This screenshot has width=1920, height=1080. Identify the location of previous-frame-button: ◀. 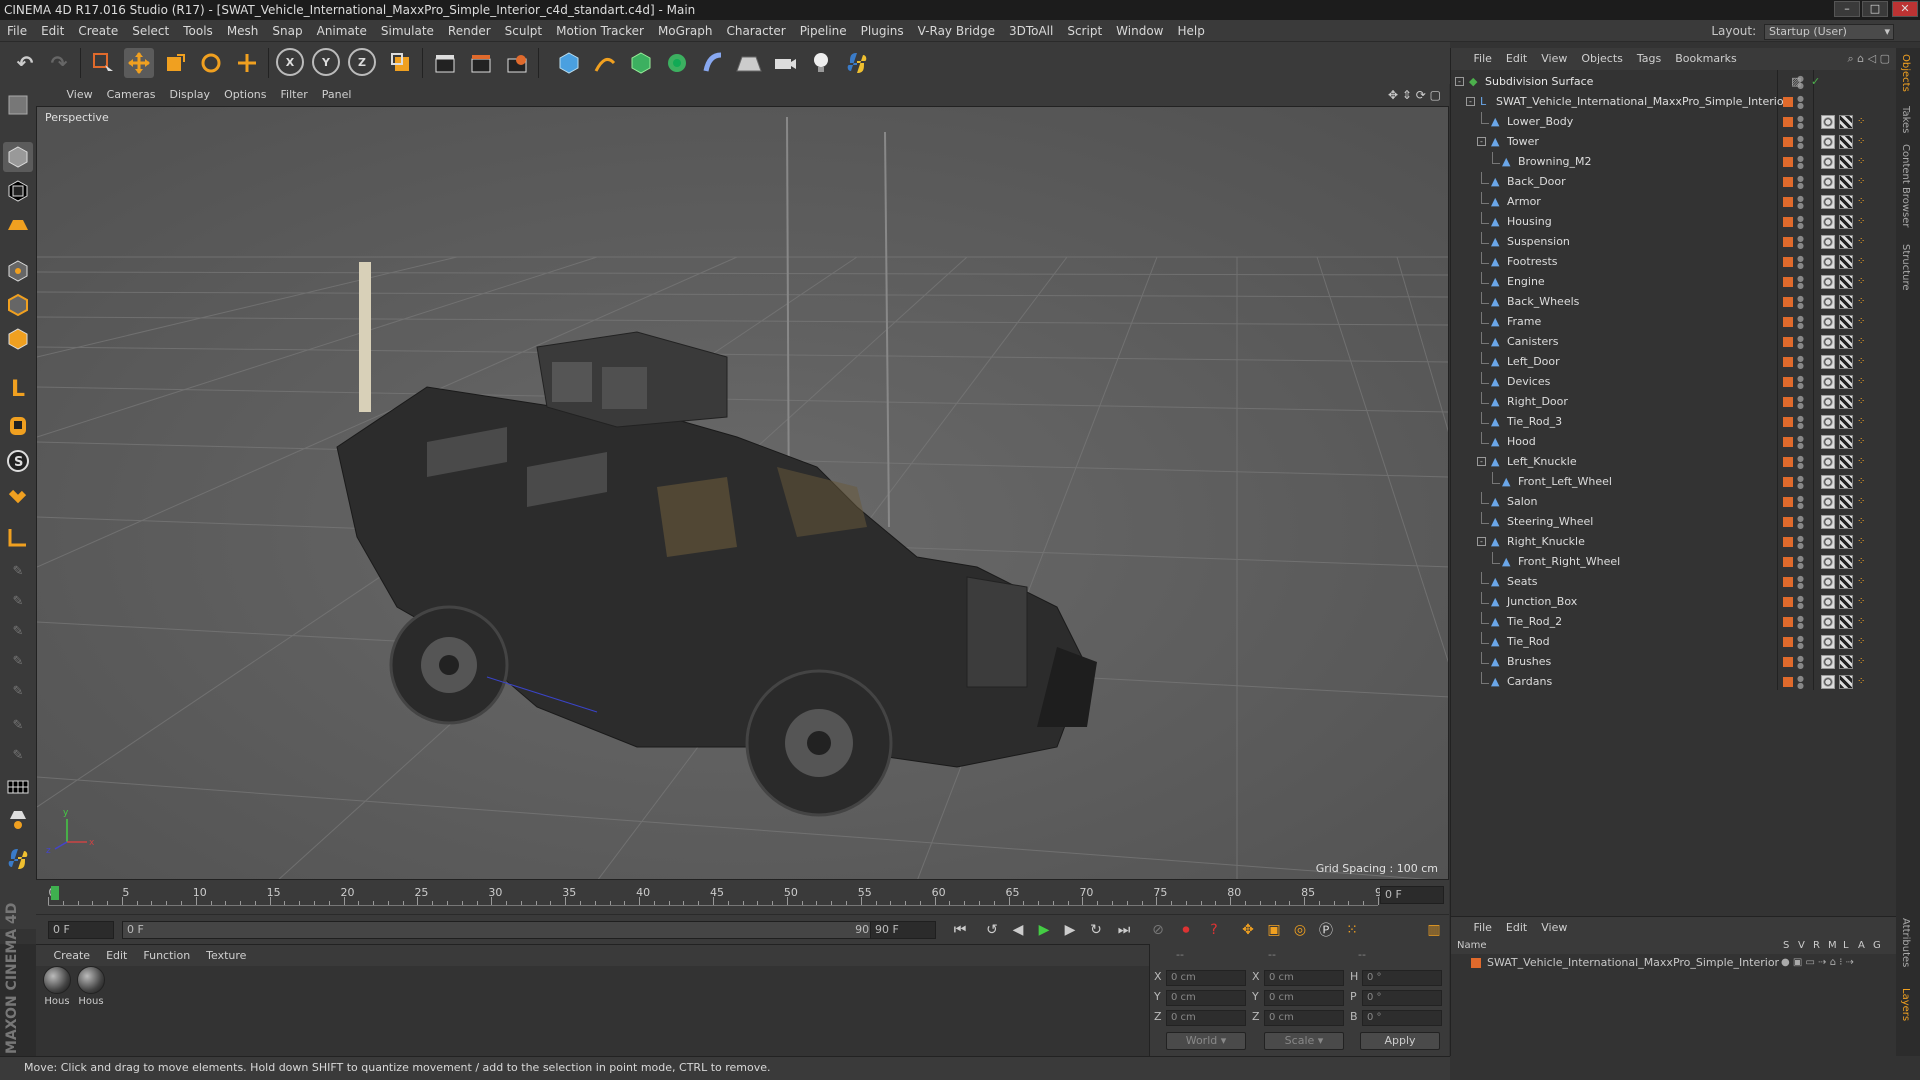
(1018, 930).